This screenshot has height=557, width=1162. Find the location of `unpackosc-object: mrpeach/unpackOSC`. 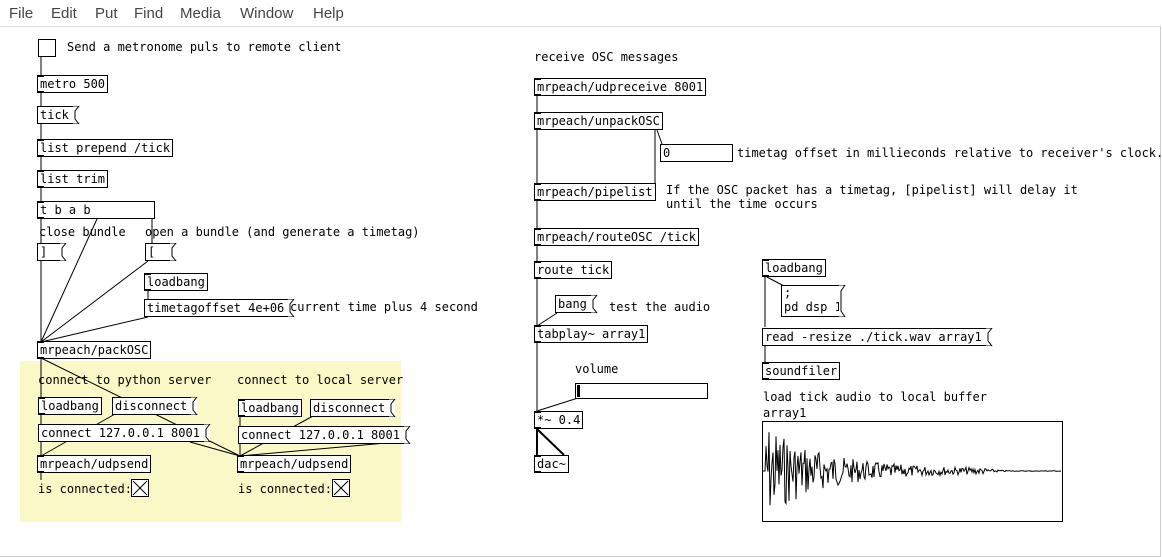

unpackosc-object: mrpeach/unpackOSC is located at coordinates (598, 121).